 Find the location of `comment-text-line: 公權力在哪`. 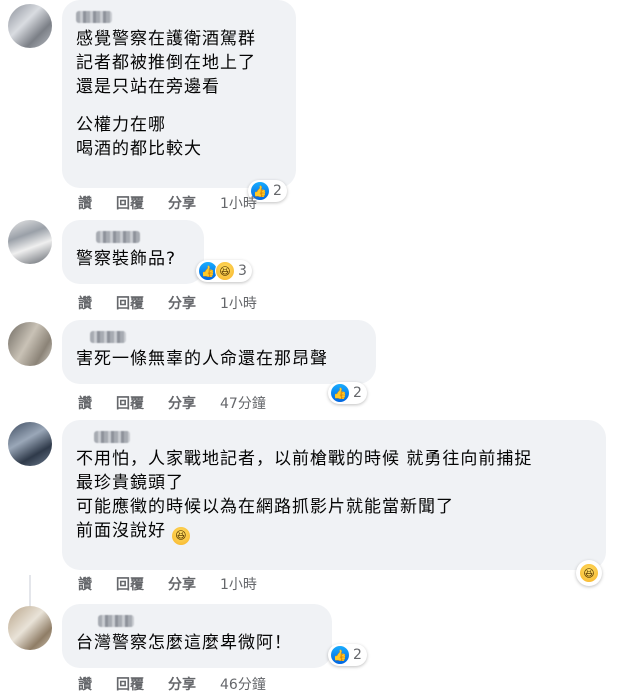

comment-text-line: 公權力在哪 is located at coordinates (121, 125).